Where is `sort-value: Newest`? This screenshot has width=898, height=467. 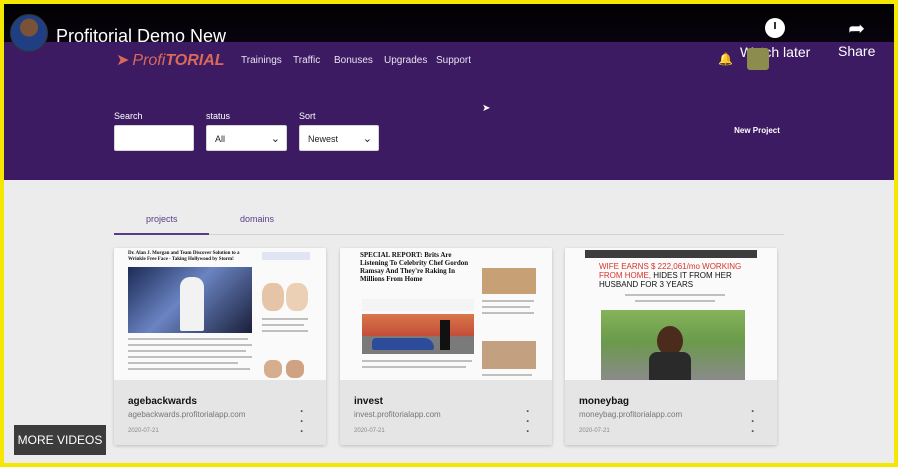 sort-value: Newest is located at coordinates (323, 139).